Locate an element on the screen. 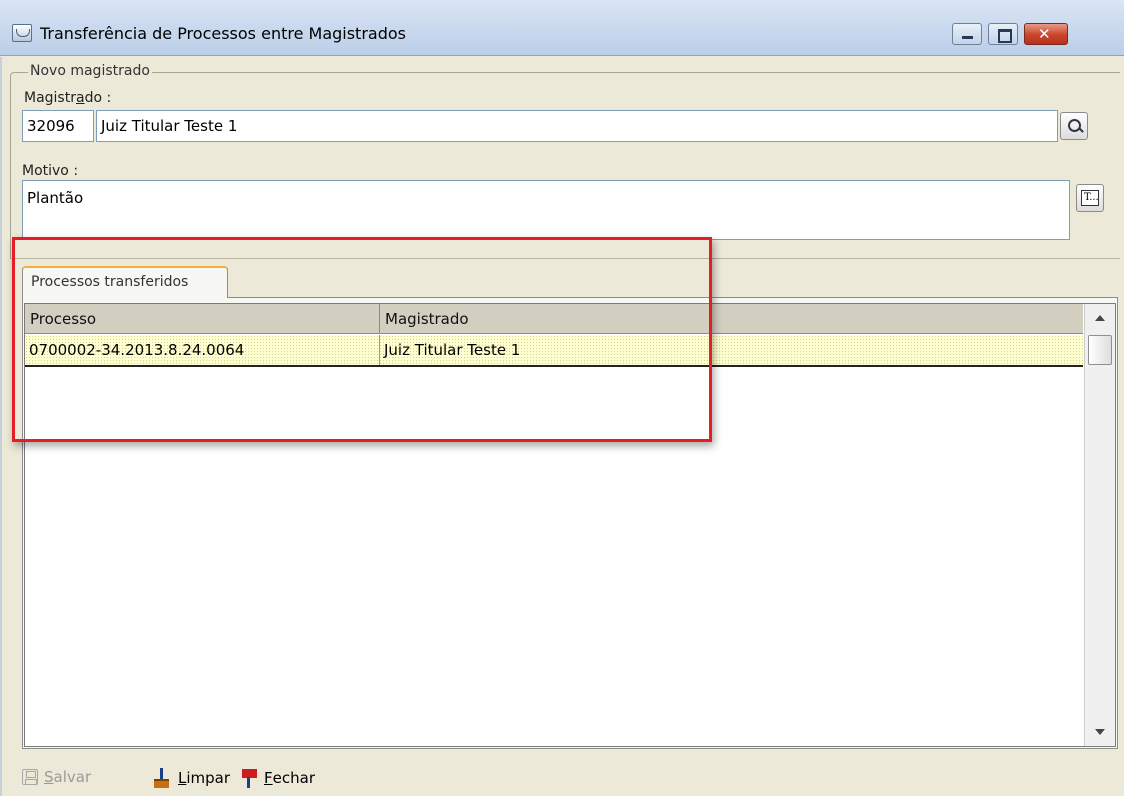 This screenshot has width=1124, height=796. motivo-textarea: Plantão is located at coordinates (546, 210).